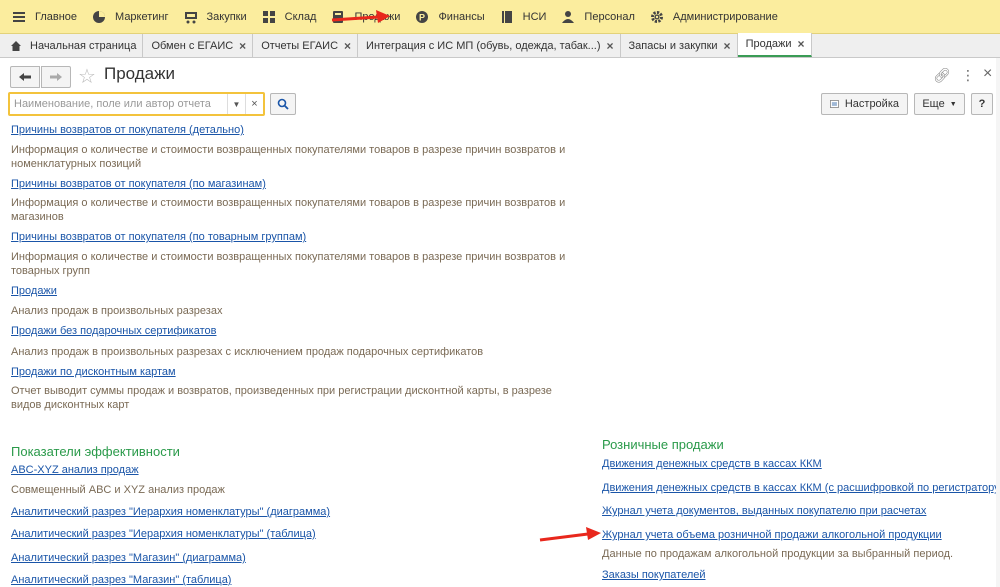 This screenshot has width=1000, height=587. I want to click on section-warehouse: Склад, so click(293, 17).